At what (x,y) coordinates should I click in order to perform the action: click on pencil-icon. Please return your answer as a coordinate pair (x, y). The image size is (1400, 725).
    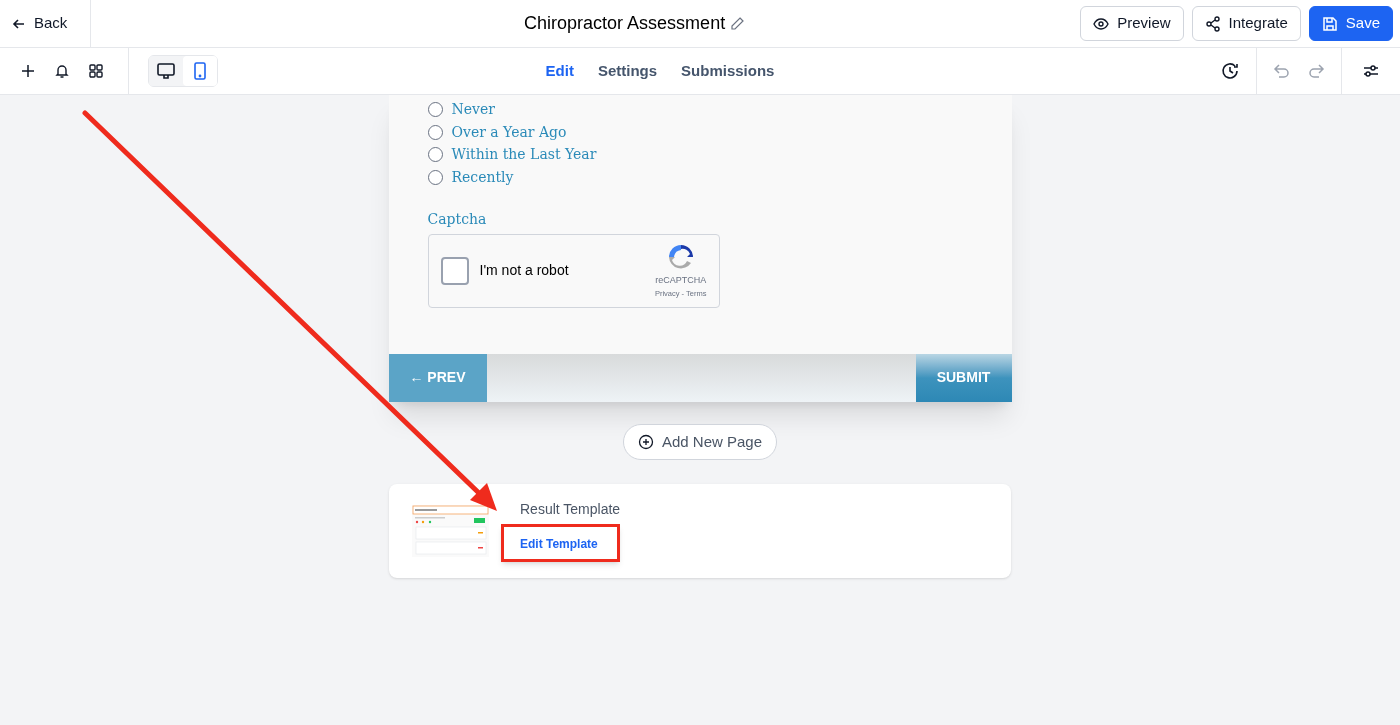
    Looking at the image, I should click on (737, 23).